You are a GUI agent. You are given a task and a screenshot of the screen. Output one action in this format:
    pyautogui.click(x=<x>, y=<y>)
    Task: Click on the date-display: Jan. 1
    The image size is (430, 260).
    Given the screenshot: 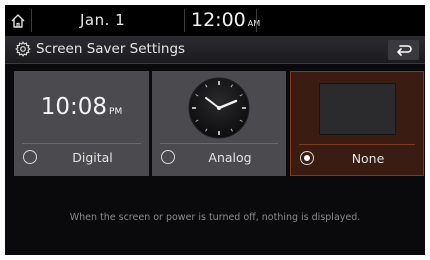 What is the action you would take?
    pyautogui.click(x=103, y=20)
    